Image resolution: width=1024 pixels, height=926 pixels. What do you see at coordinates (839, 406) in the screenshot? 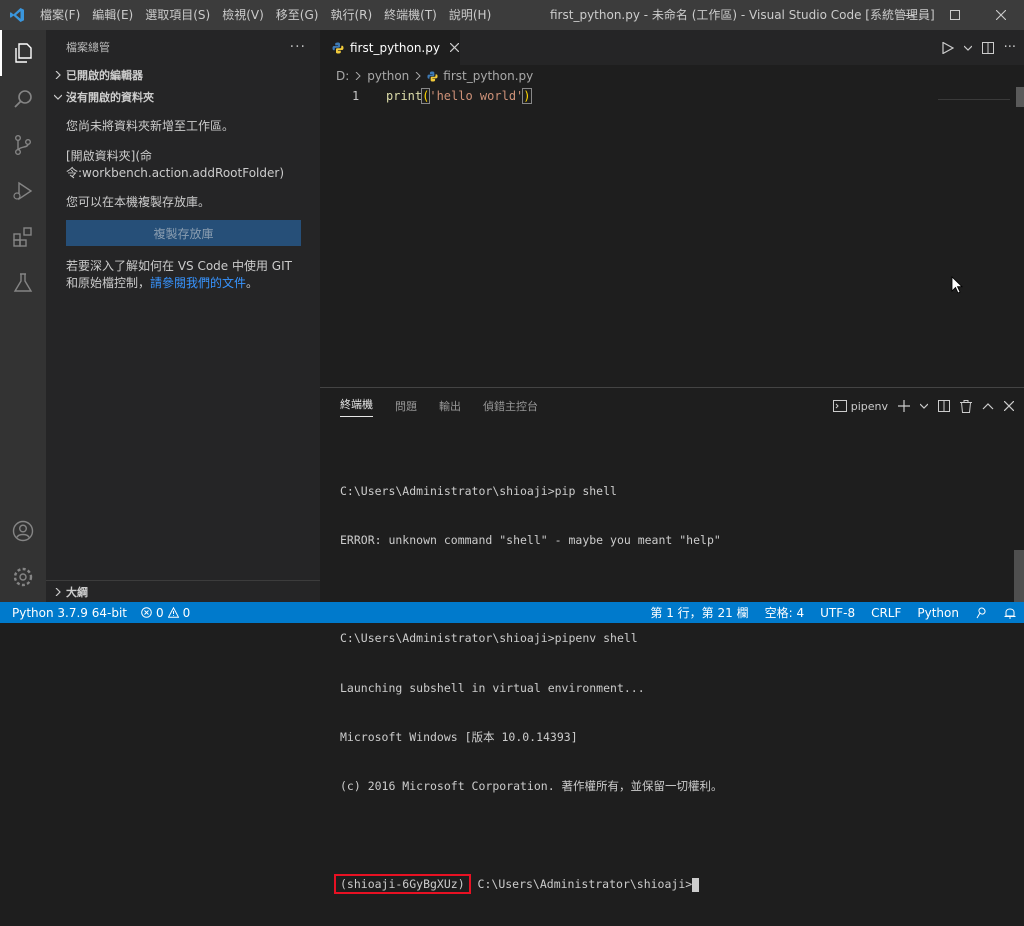
I see `terminal-icon` at bounding box center [839, 406].